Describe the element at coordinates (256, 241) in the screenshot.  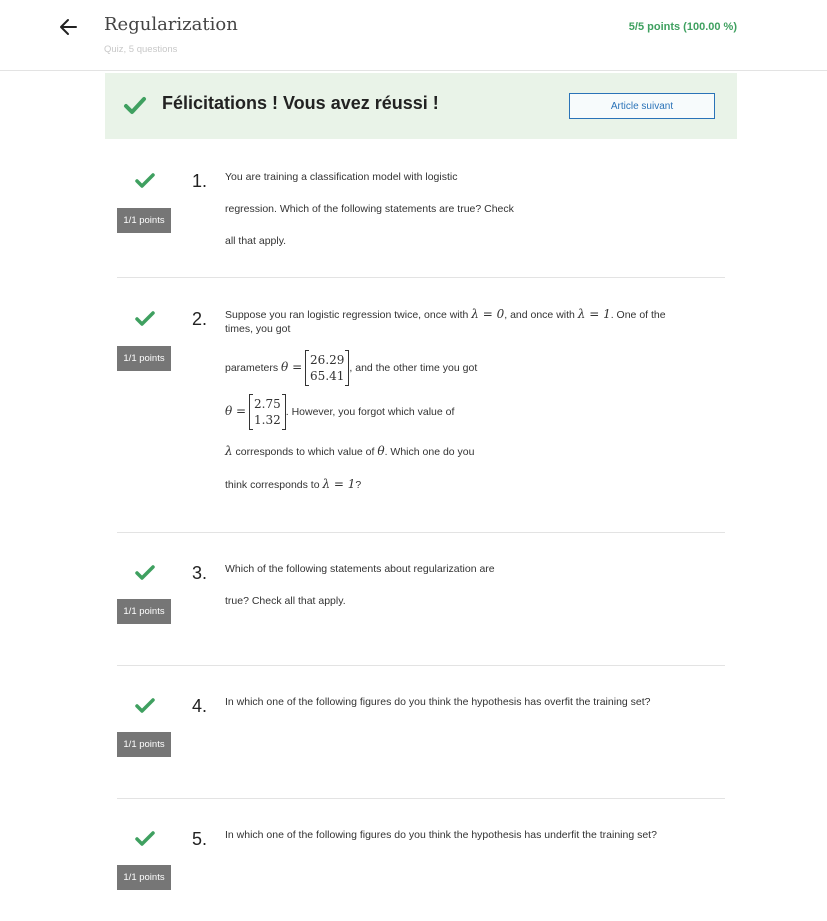
I see `question-line: all that apply.` at that location.